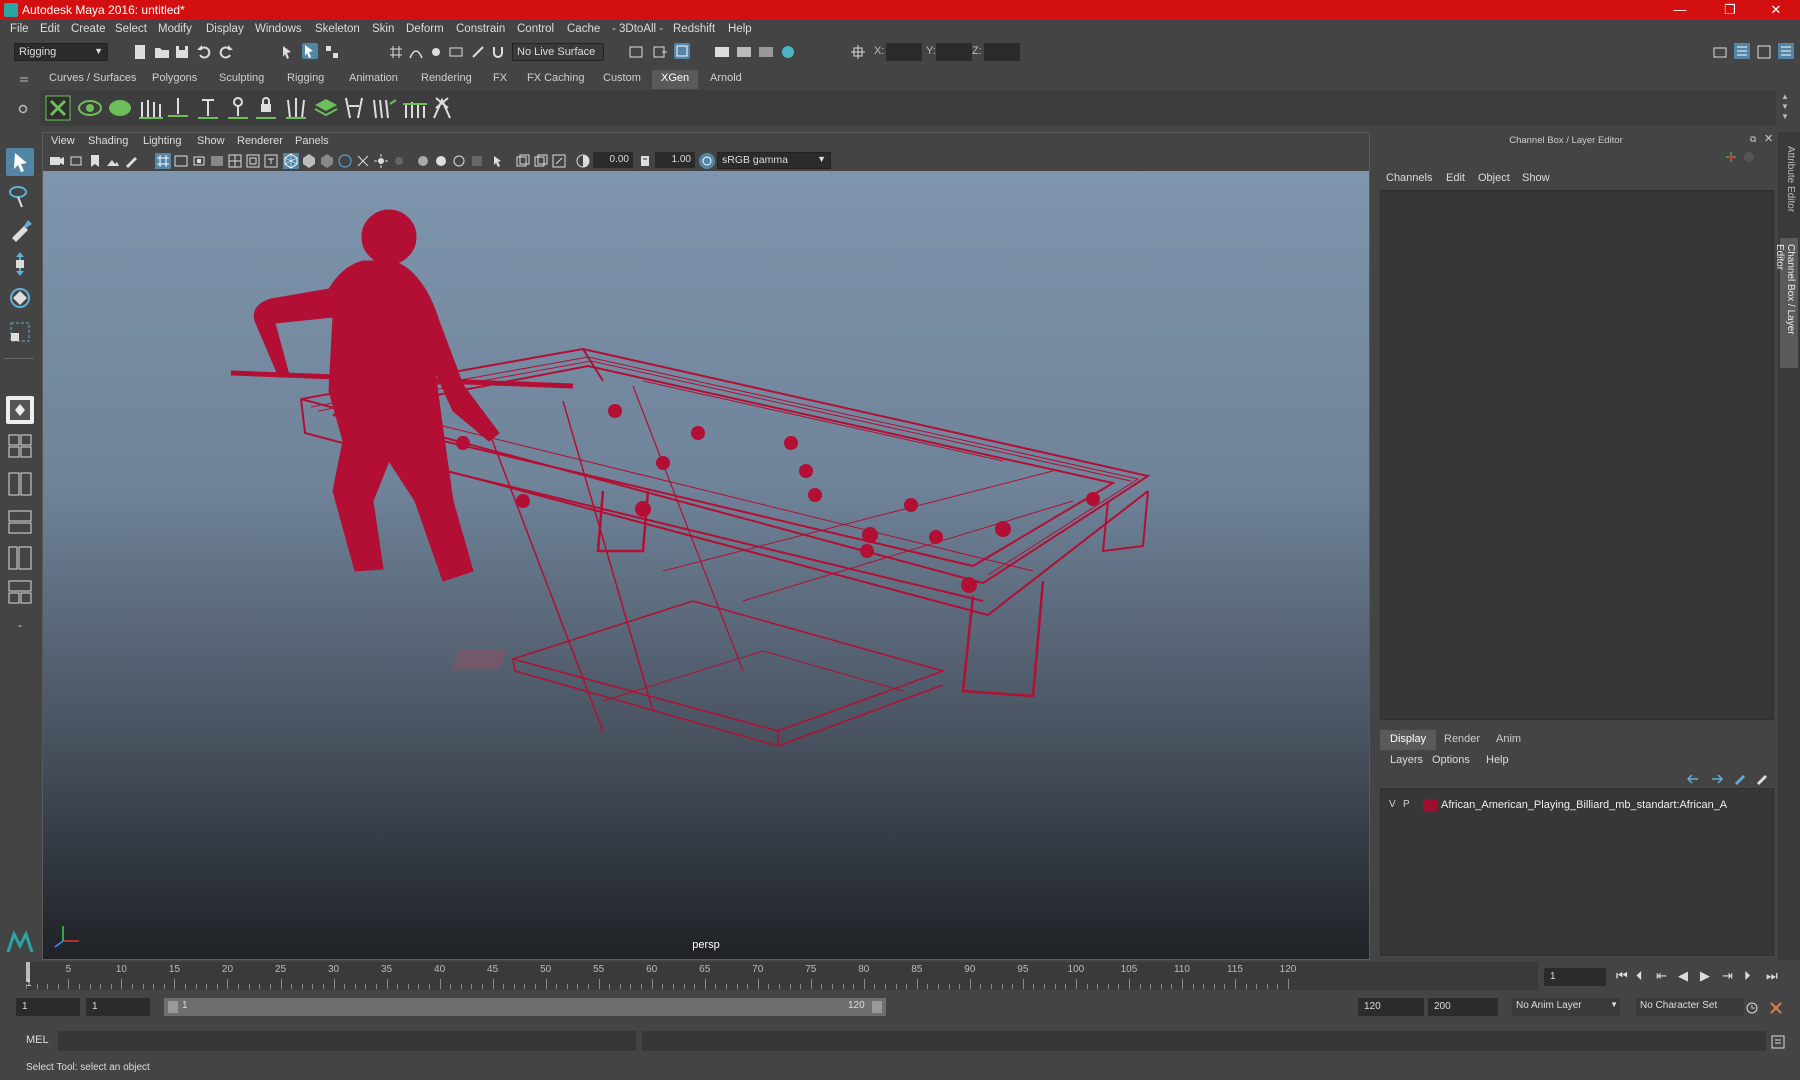 The height and width of the screenshot is (1080, 1800). I want to click on channel-box-key-icon, so click(1749, 157).